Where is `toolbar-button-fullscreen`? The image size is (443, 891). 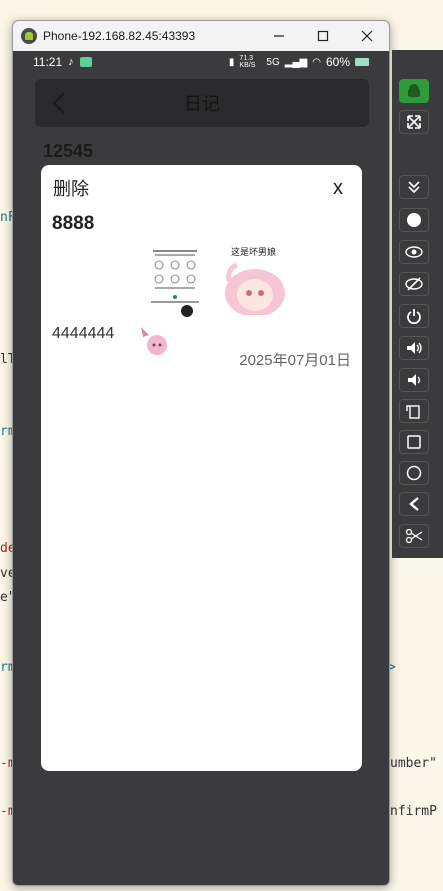
toolbar-button-fullscreen is located at coordinates (414, 122).